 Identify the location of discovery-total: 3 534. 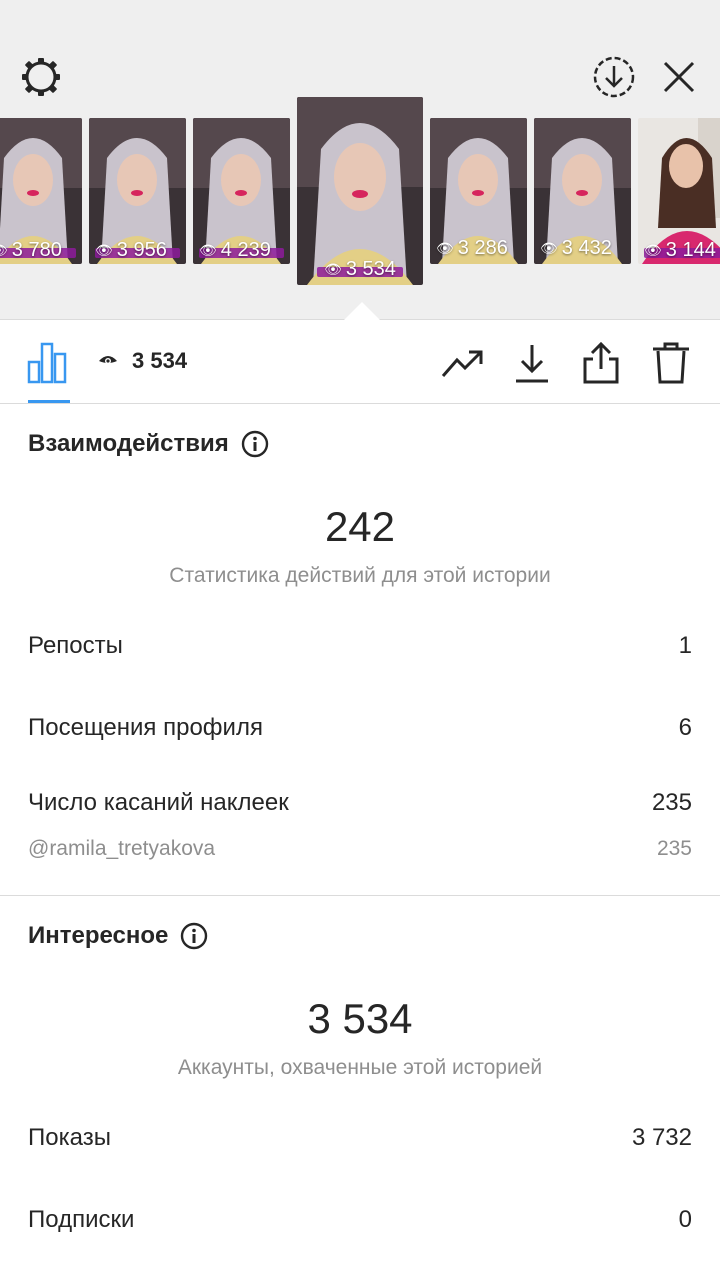
(360, 1018).